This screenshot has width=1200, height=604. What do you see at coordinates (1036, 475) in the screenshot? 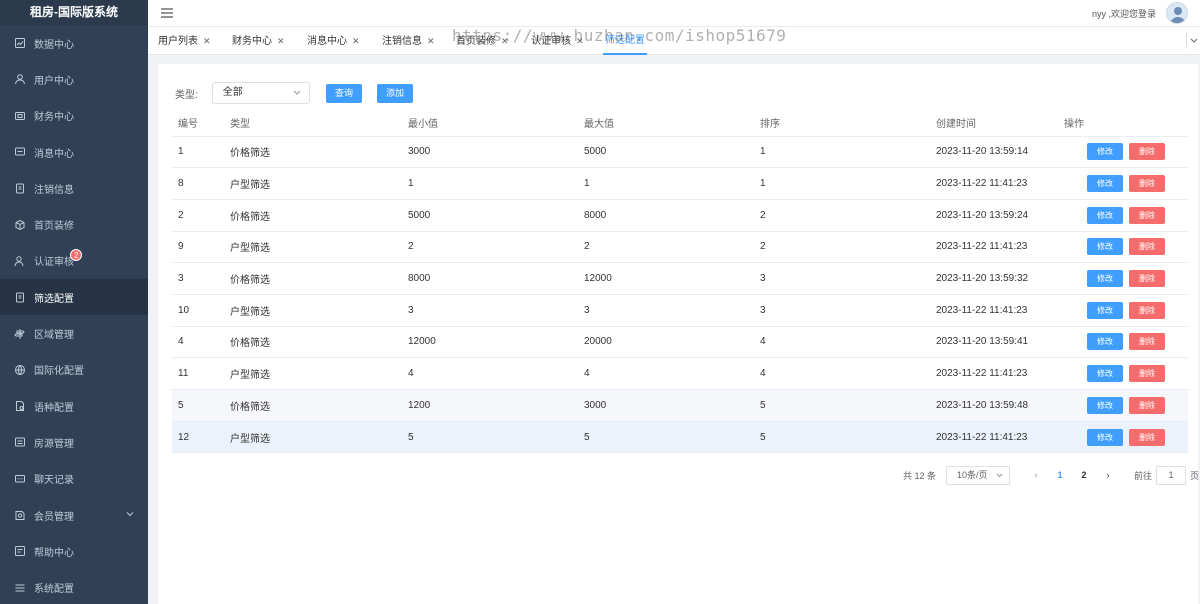
I see `prev-page-button: ‹` at bounding box center [1036, 475].